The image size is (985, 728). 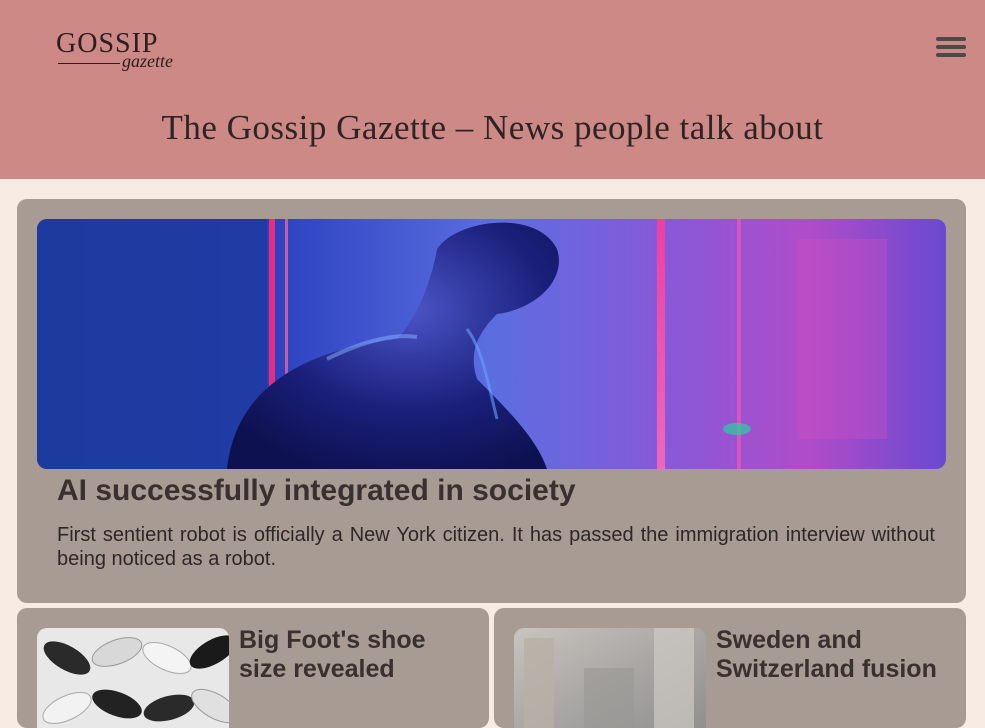 What do you see at coordinates (147, 61) in the screenshot?
I see `logo-script: gazette` at bounding box center [147, 61].